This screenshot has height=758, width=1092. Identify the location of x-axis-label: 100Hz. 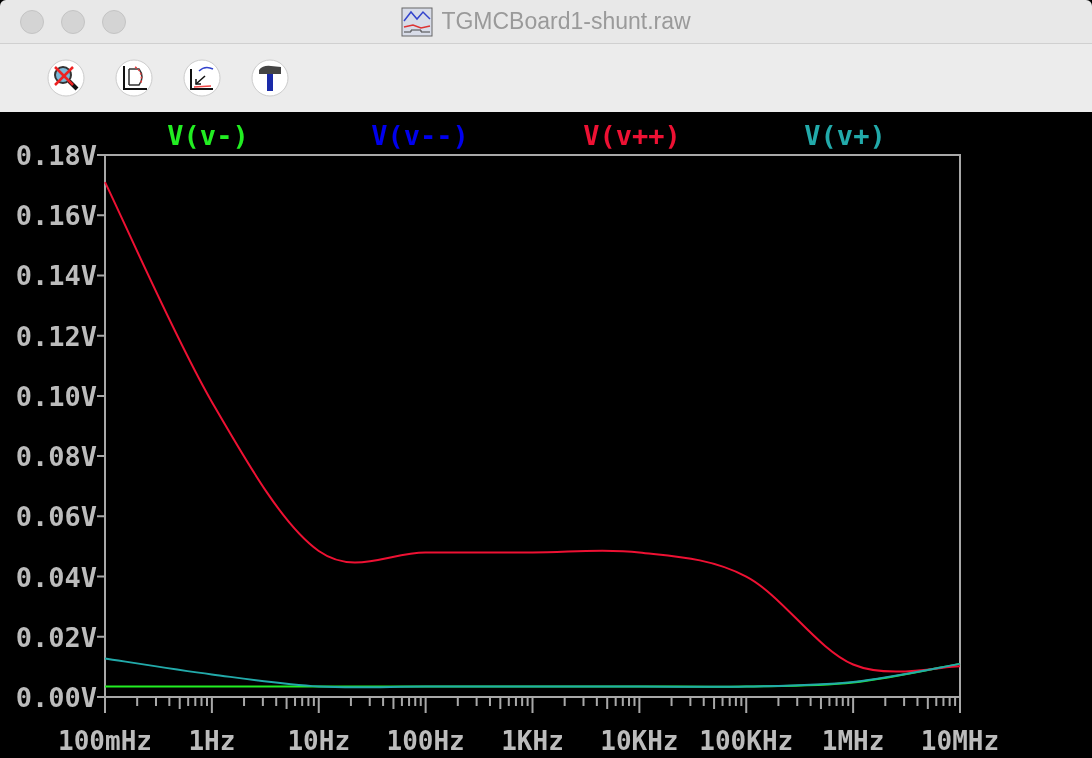
(425, 741).